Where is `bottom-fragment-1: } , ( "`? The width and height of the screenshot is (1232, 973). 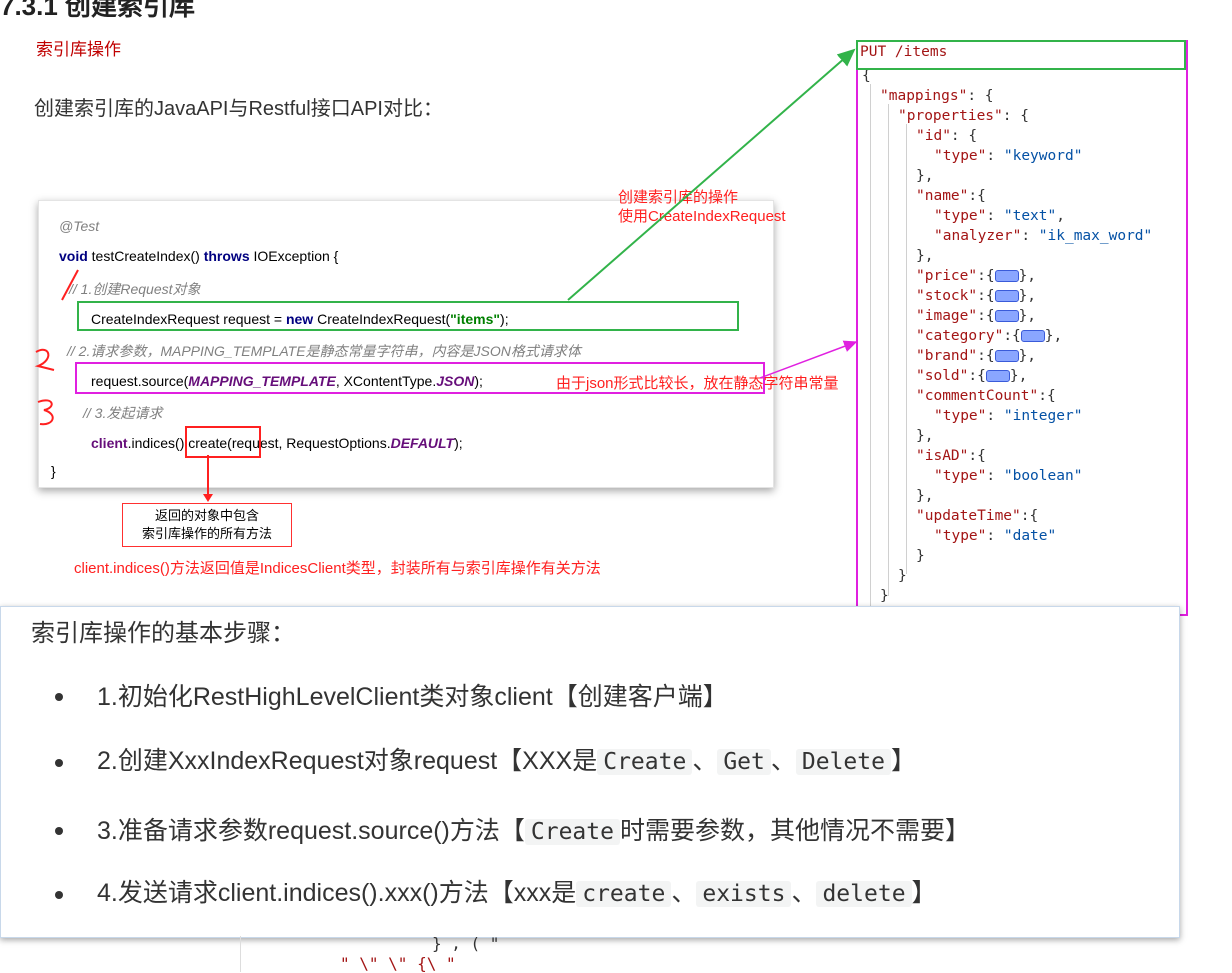 bottom-fragment-1: } , ( " is located at coordinates (466, 943).